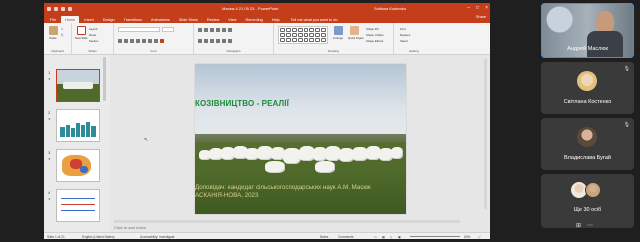 This screenshot has width=640, height=242. What do you see at coordinates (224, 30) in the screenshot?
I see `line-spacing-icon` at bounding box center [224, 30].